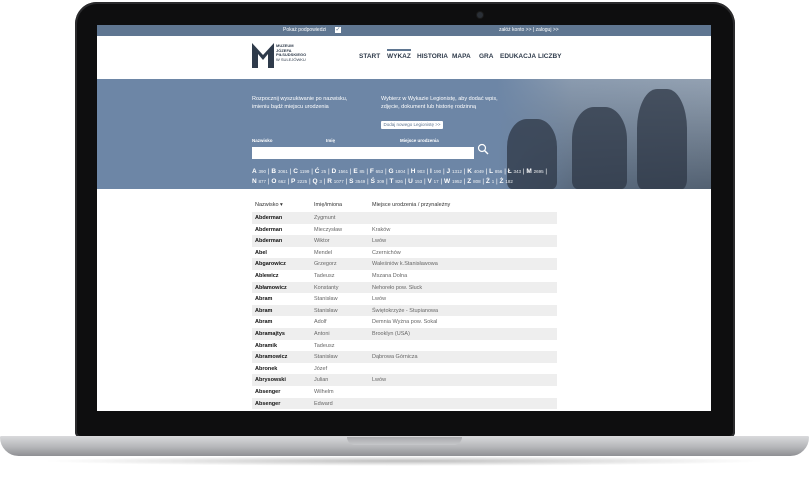  What do you see at coordinates (321, 171) in the screenshot?
I see `alphabet-letter: Ć 25` at bounding box center [321, 171].